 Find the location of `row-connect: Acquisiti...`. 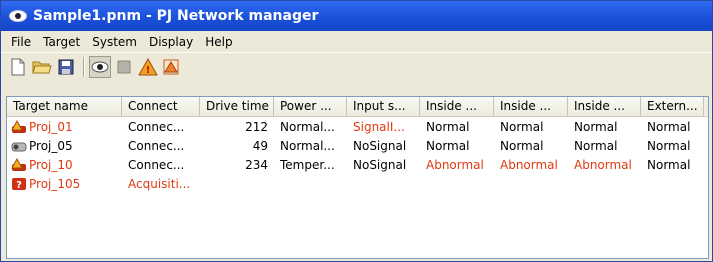

row-connect: Acquisiti... is located at coordinates (159, 183).